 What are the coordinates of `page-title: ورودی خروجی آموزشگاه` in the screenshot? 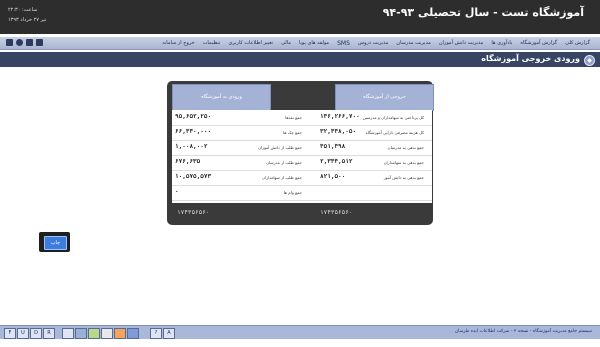 It's located at (530, 58).